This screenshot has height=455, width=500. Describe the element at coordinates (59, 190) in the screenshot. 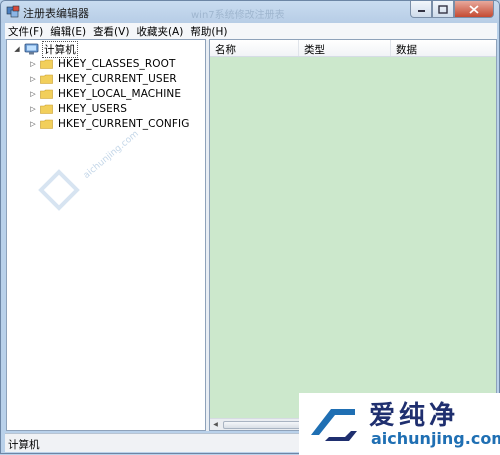

I see `watermark-logo-icon` at that location.